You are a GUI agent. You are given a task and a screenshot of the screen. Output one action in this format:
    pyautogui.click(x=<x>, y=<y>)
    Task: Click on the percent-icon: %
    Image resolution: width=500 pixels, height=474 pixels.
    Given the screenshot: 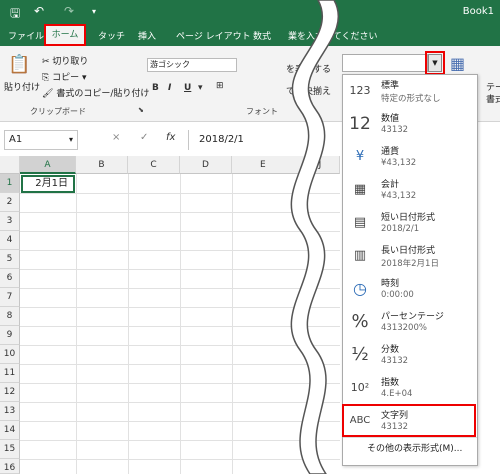 What is the action you would take?
    pyautogui.click(x=360, y=321)
    